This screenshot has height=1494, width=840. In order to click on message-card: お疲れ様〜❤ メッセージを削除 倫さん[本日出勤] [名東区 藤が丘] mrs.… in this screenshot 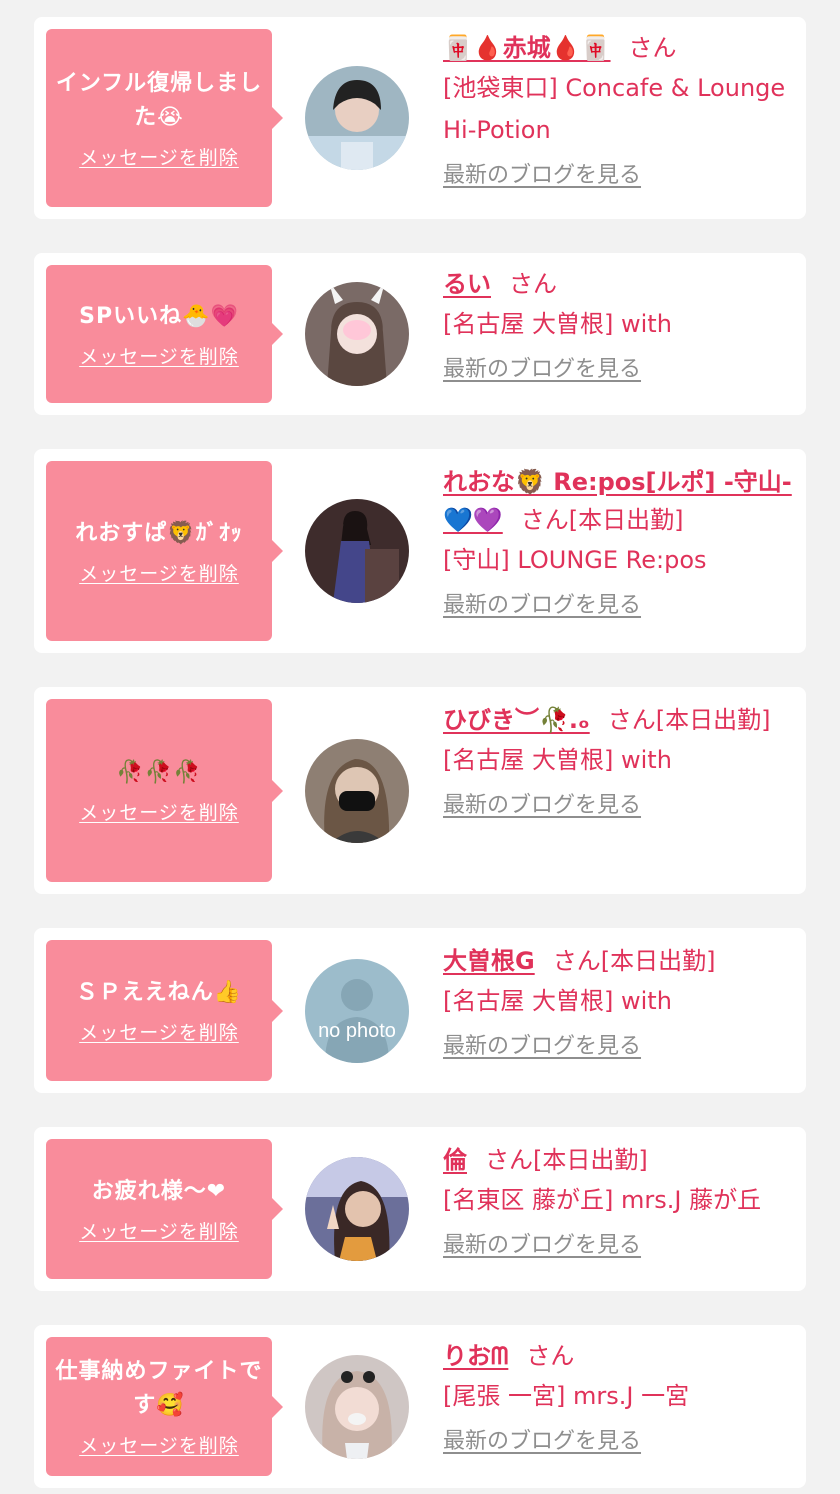, I will do `click(420, 1209)`.